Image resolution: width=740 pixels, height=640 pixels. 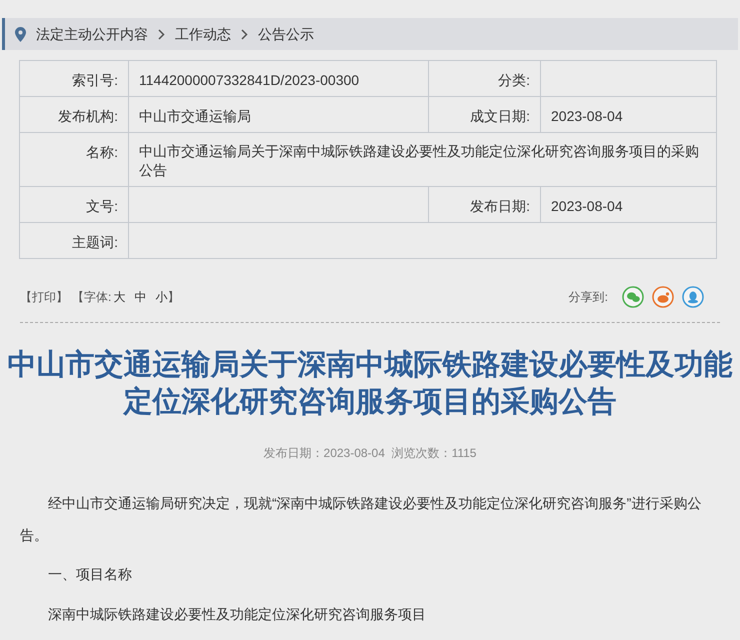 What do you see at coordinates (361, 519) in the screenshot?
I see `paragraph: 经中山市交通运输局研究决定，现就“深南中城际铁路建设必要性及功能定位深化研究咨询服务”进行采购公告。` at bounding box center [361, 519].